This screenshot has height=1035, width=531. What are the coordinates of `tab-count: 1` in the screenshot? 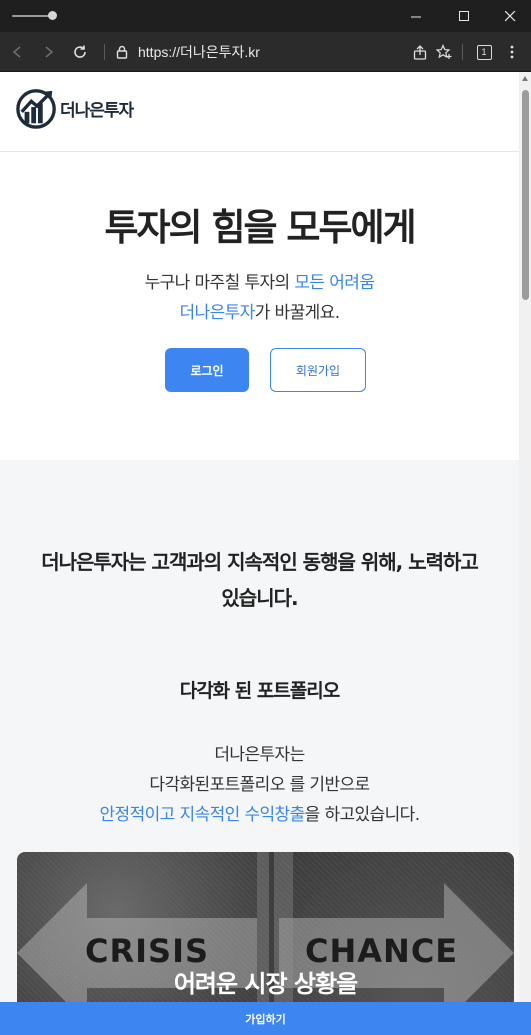 It's located at (484, 52).